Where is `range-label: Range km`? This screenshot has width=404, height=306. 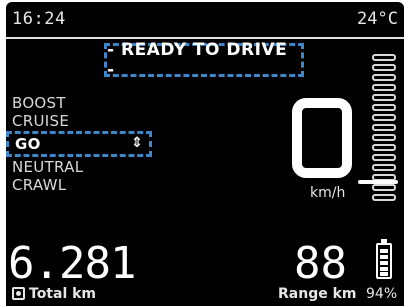
range-label: Range km is located at coordinates (317, 294).